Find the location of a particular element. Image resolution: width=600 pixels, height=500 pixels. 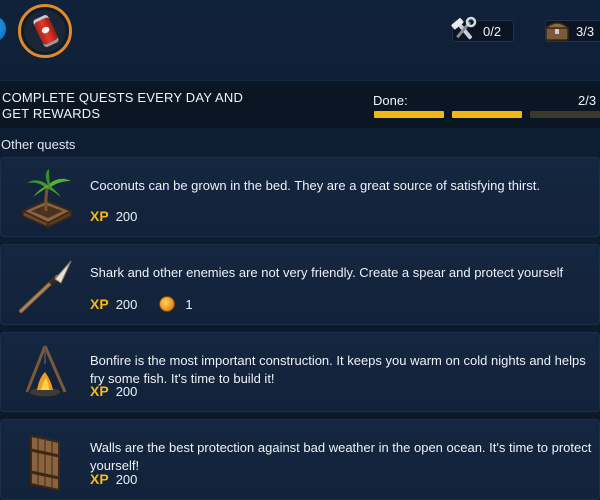

top-bar: 0/2 3/3 is located at coordinates (300, 33).